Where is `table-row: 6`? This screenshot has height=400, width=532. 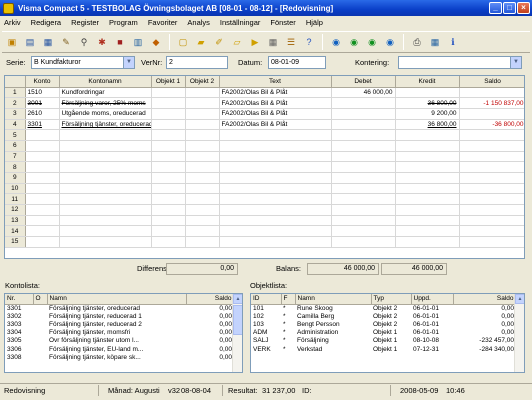 table-row: 6 is located at coordinates (264, 146).